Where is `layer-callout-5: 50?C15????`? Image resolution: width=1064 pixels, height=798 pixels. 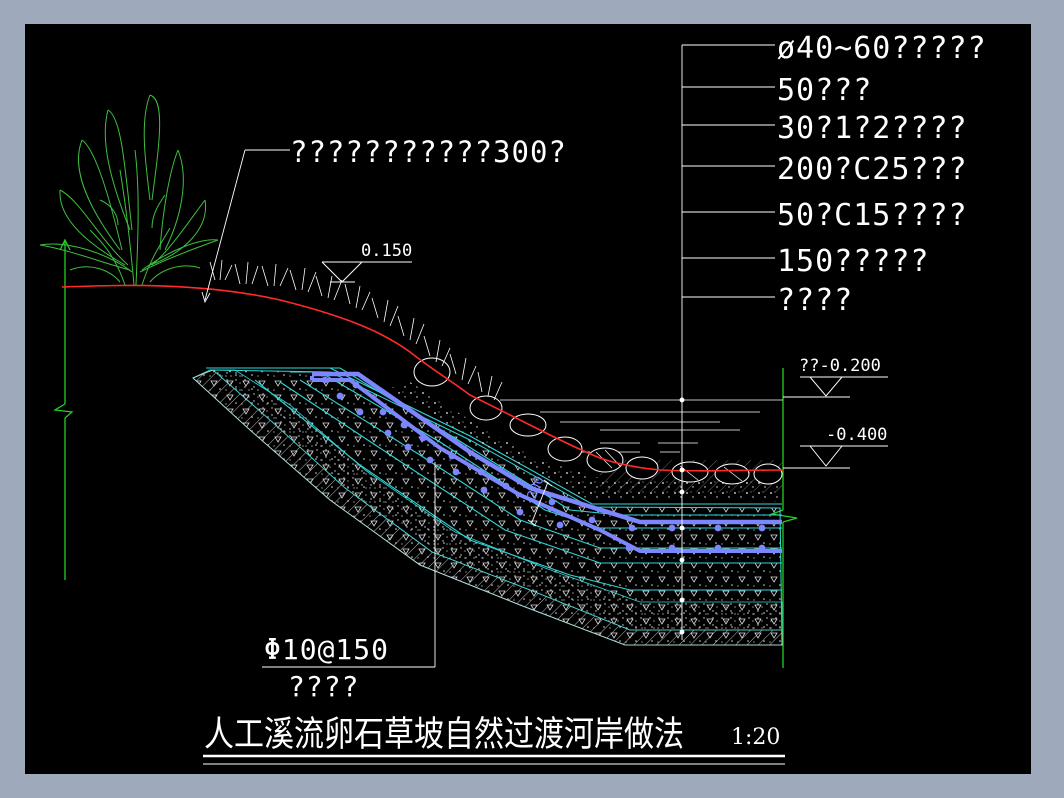
layer-callout-5: 50?C15???? is located at coordinates (872, 215).